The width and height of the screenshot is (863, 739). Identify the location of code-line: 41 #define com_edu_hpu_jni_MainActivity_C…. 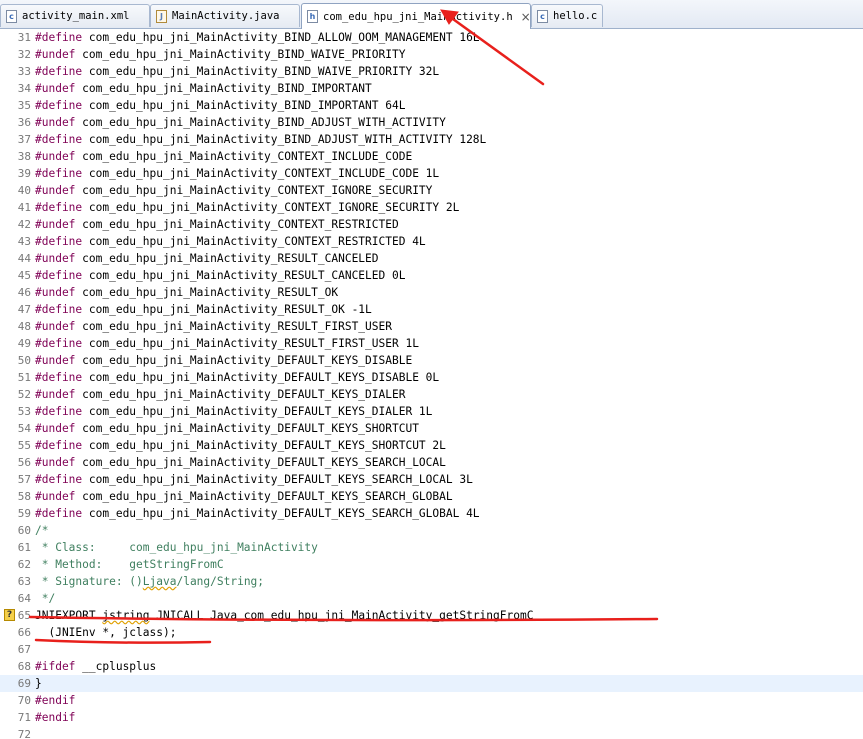
(431, 207).